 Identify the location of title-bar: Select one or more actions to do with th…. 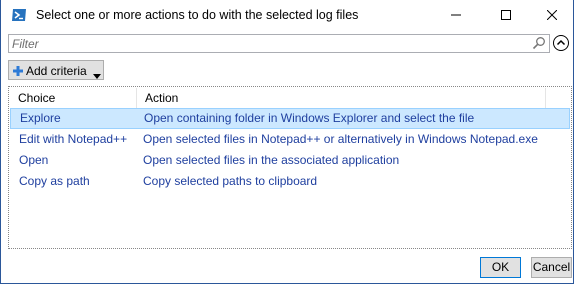
(287, 15).